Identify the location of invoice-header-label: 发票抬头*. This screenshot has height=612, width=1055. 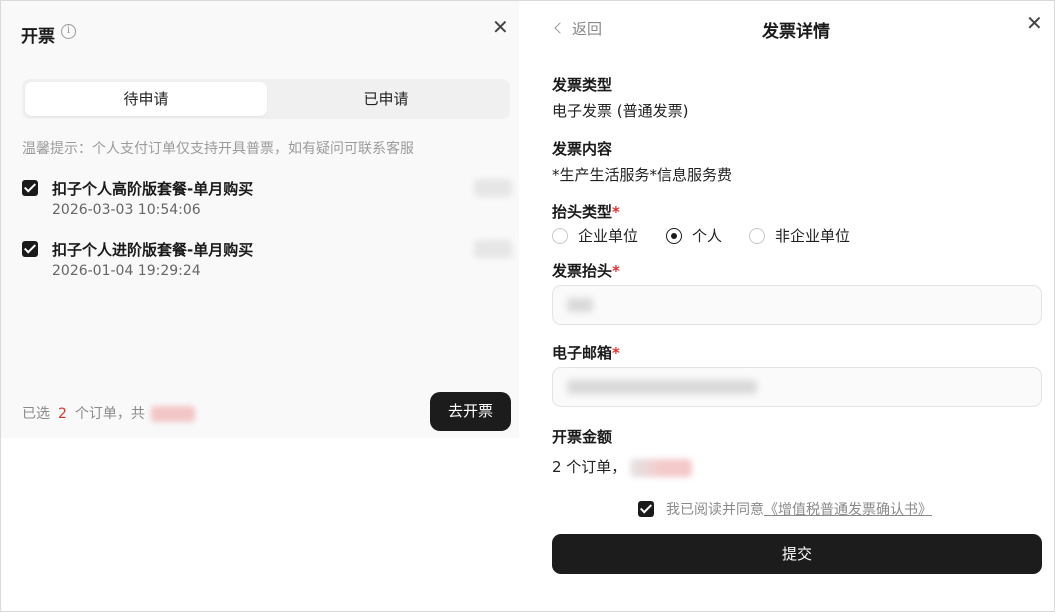
(586, 271).